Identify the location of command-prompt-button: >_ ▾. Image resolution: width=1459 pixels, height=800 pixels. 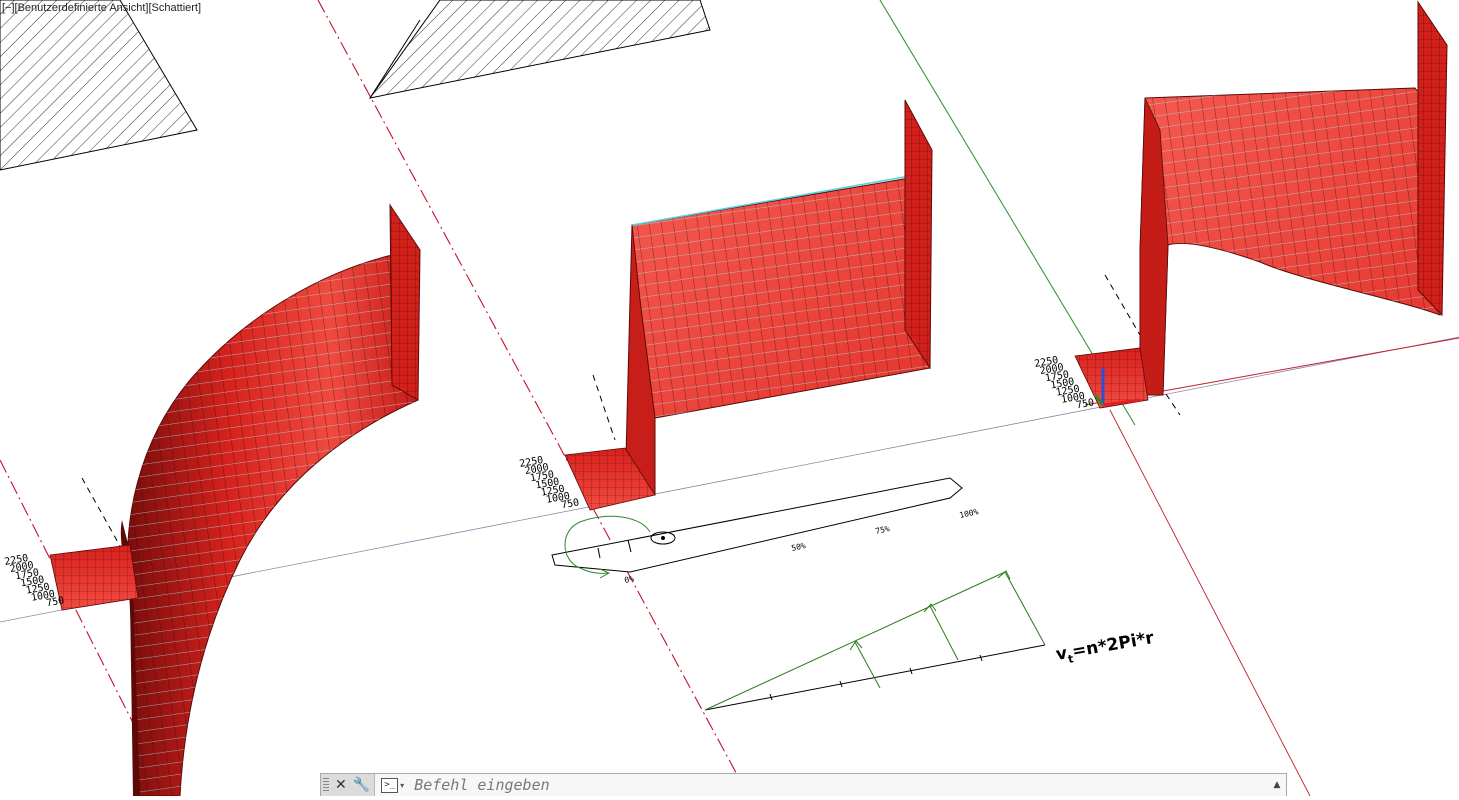
(392, 785).